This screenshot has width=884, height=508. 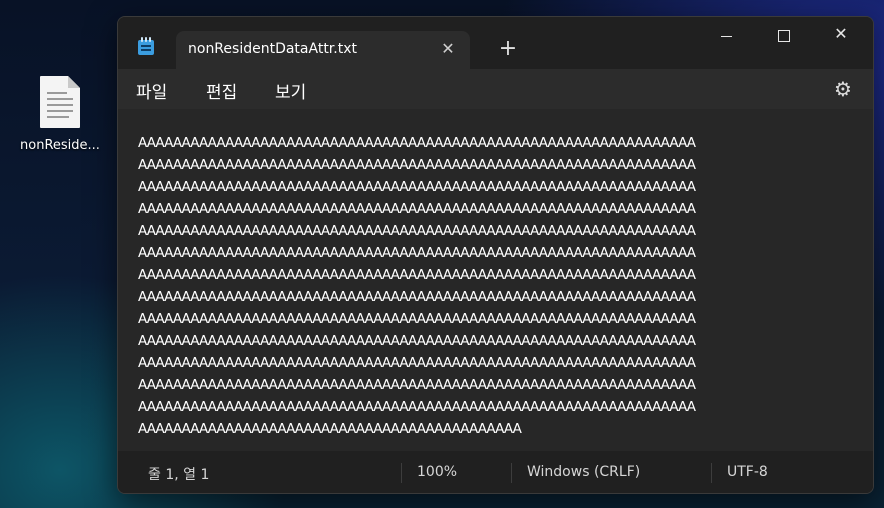 I want to click on tab-active-file: nonResidentDataAttr.txt ✕, so click(x=323, y=50).